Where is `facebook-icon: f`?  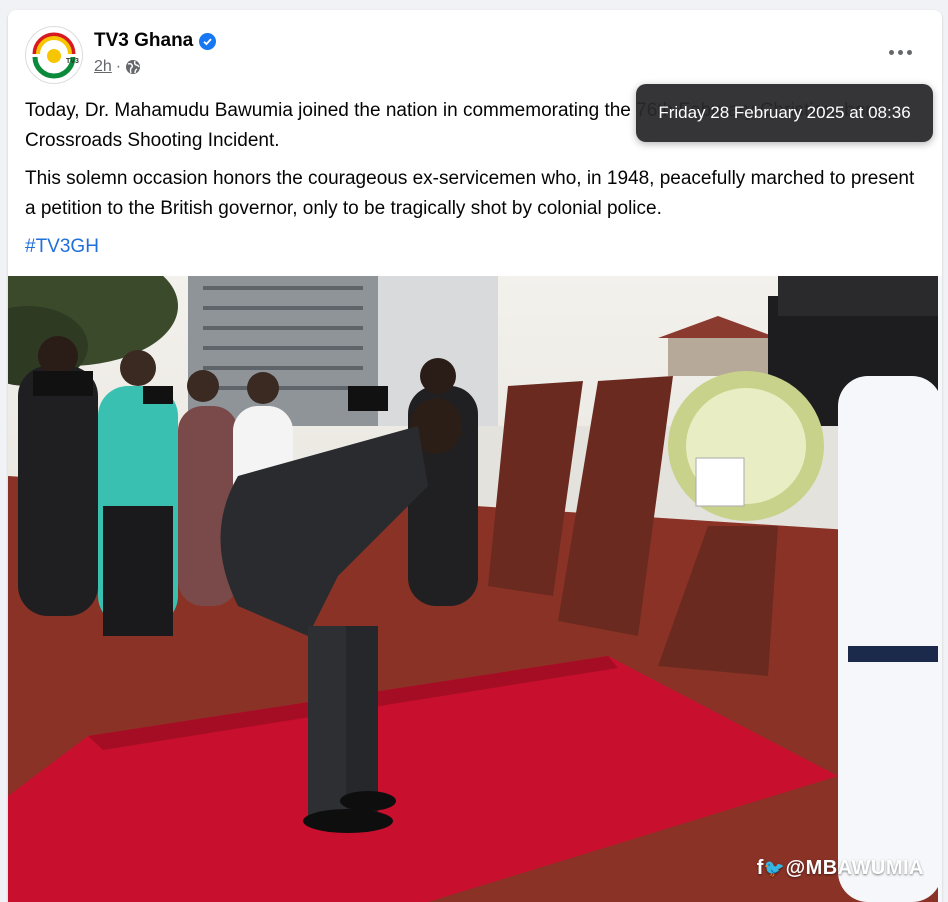 facebook-icon: f is located at coordinates (760, 868).